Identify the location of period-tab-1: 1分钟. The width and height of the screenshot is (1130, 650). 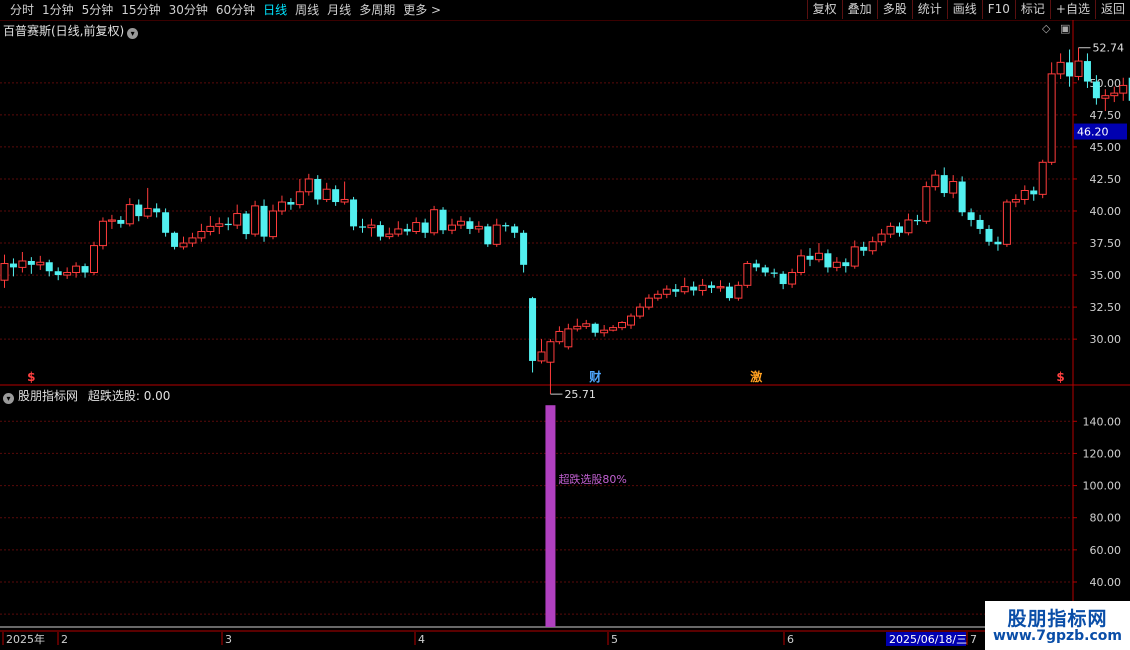
(58, 10).